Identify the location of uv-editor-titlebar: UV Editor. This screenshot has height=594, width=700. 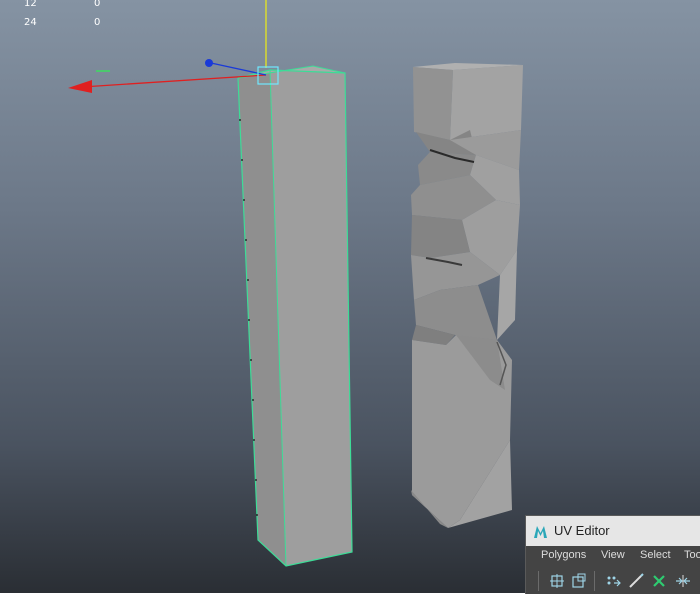
(613, 531).